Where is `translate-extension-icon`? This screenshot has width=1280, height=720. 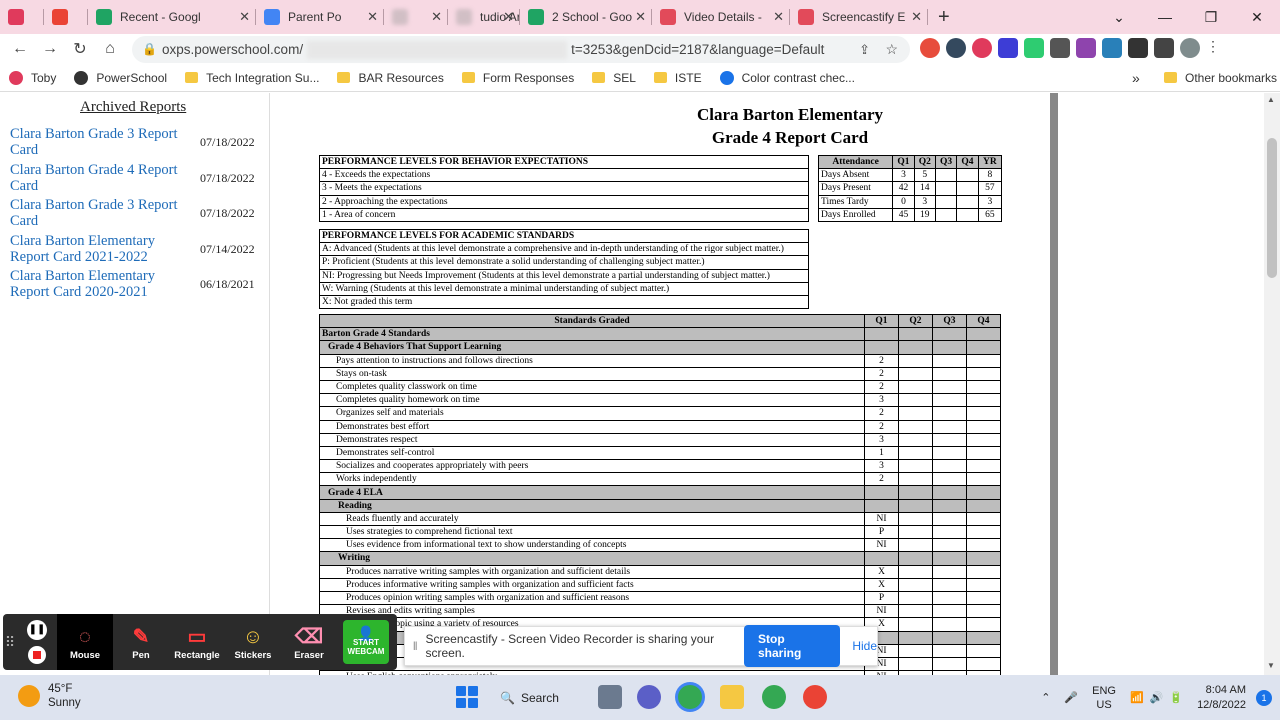
translate-extension-icon is located at coordinates (1112, 48).